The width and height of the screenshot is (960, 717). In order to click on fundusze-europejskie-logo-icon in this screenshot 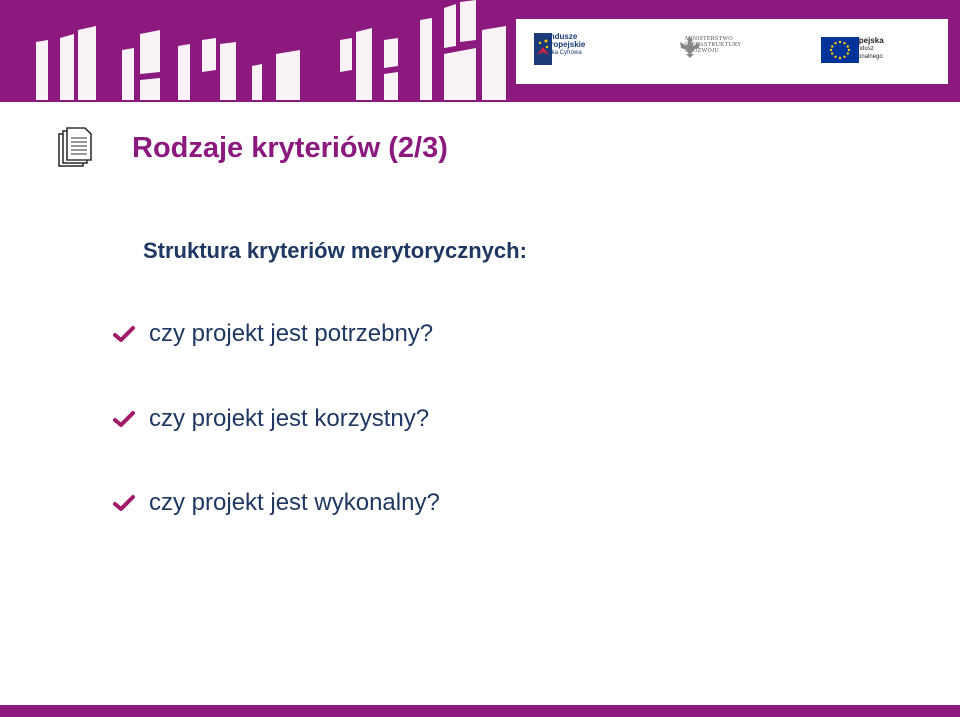, I will do `click(543, 49)`.